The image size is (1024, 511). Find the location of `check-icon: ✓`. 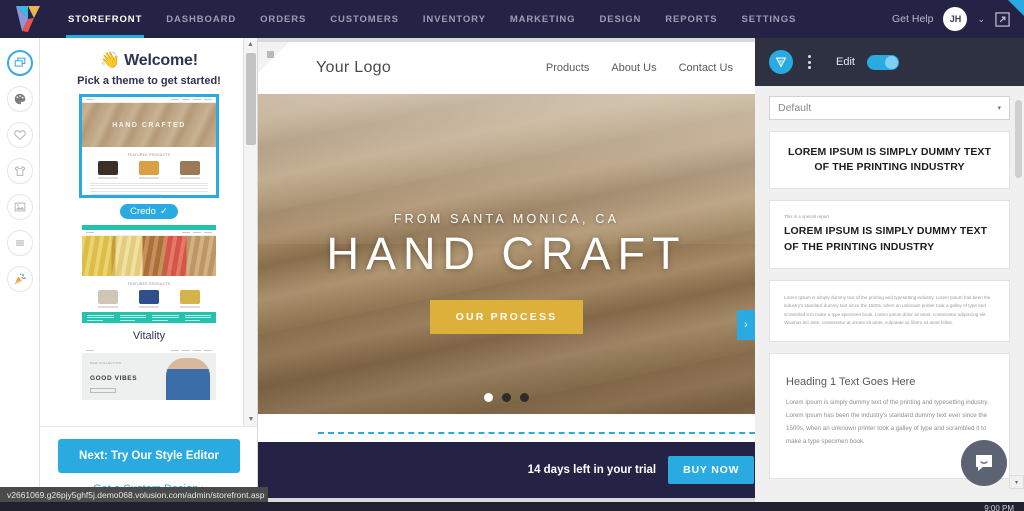

check-icon: ✓ is located at coordinates (163, 211).